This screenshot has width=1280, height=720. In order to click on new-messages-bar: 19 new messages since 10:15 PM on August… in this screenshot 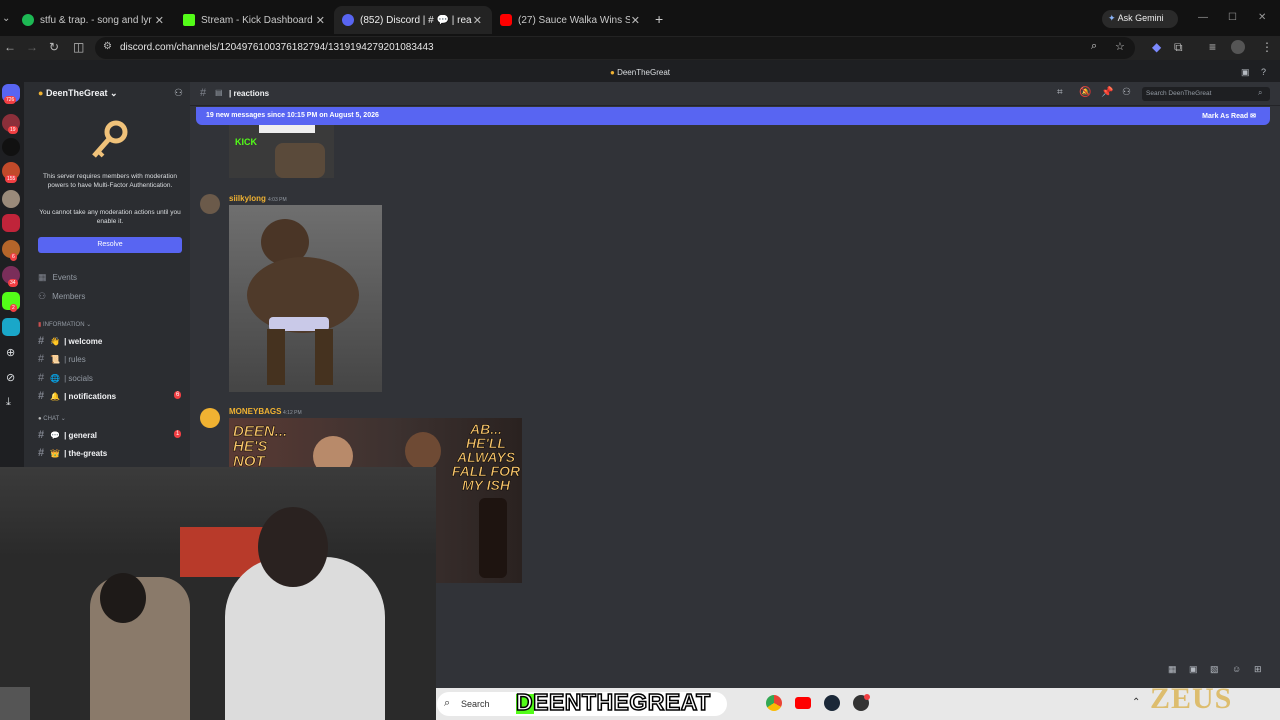, I will do `click(733, 116)`.